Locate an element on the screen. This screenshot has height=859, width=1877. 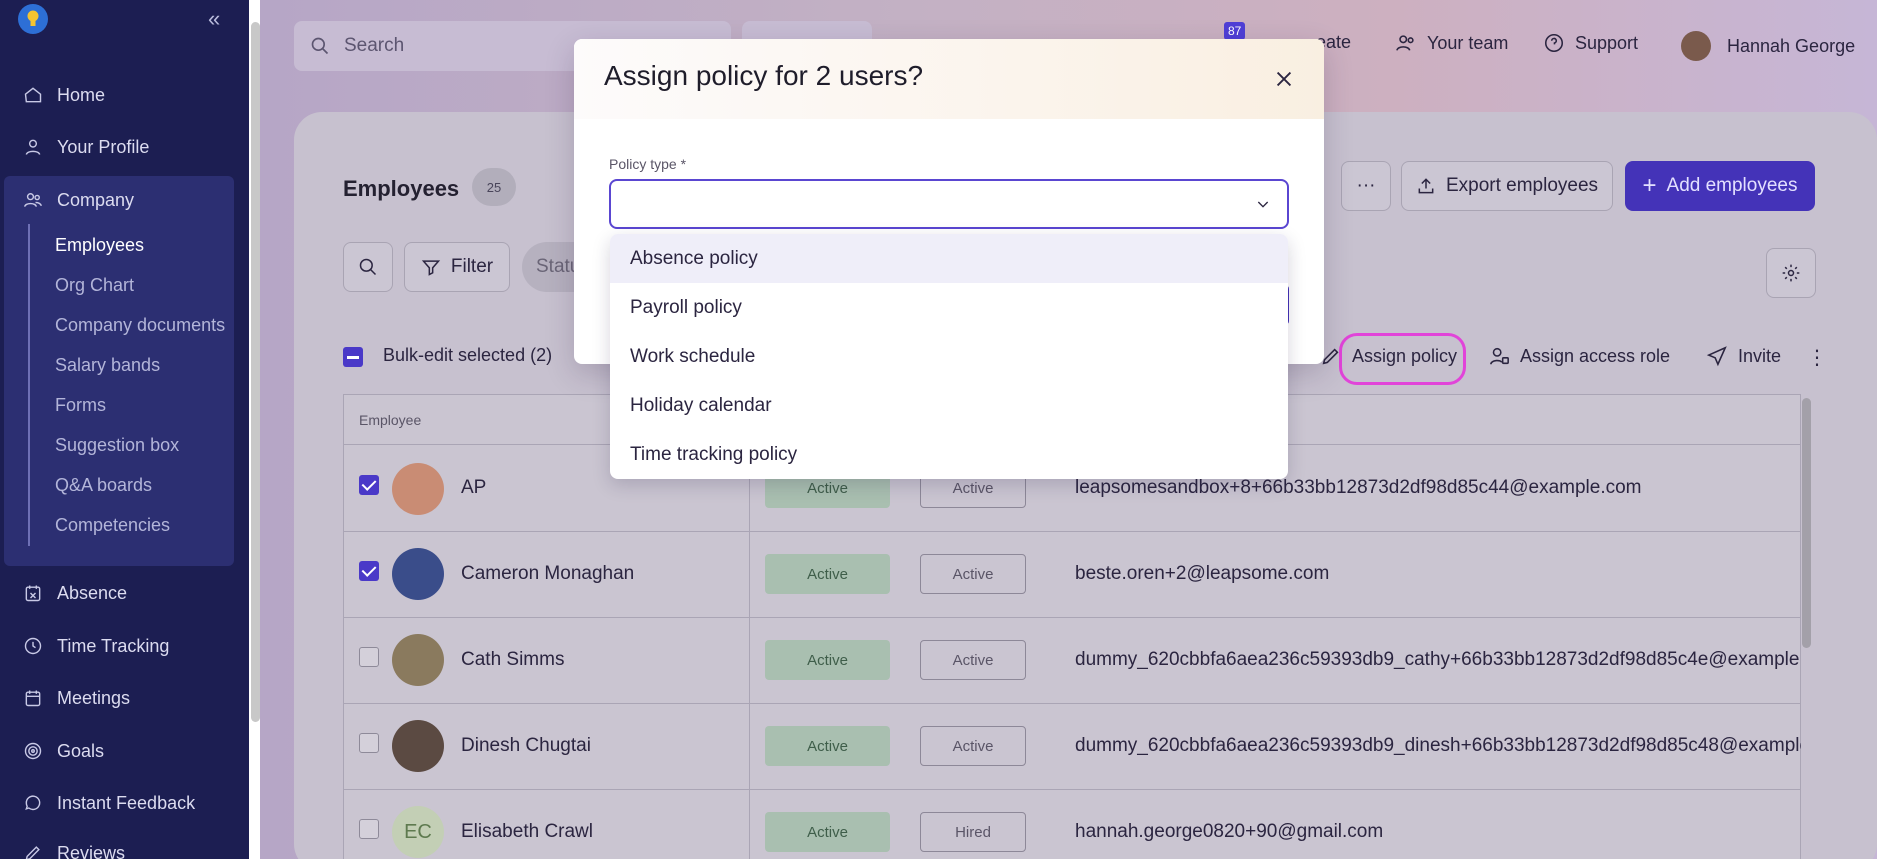
sidebar-scrollbar is located at coordinates (255, 372).